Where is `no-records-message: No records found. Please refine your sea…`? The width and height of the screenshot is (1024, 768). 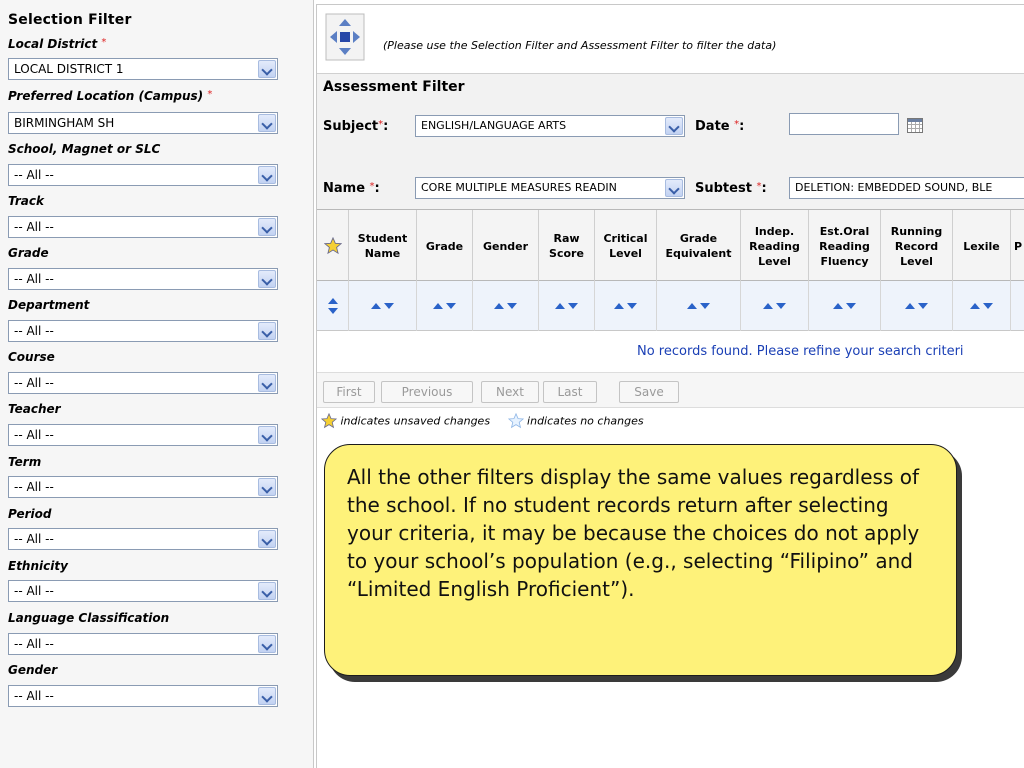 no-records-message: No records found. Please refine your sea… is located at coordinates (800, 351).